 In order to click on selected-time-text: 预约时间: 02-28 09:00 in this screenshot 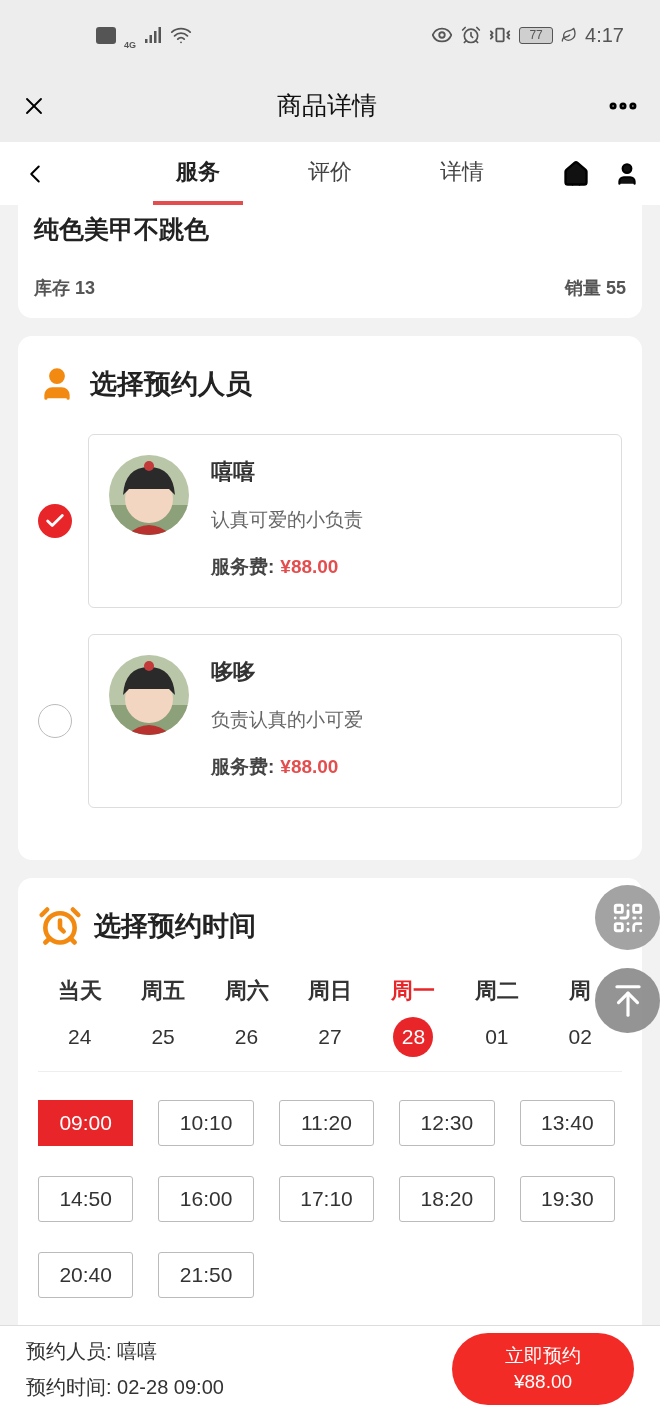, I will do `click(125, 1387)`.